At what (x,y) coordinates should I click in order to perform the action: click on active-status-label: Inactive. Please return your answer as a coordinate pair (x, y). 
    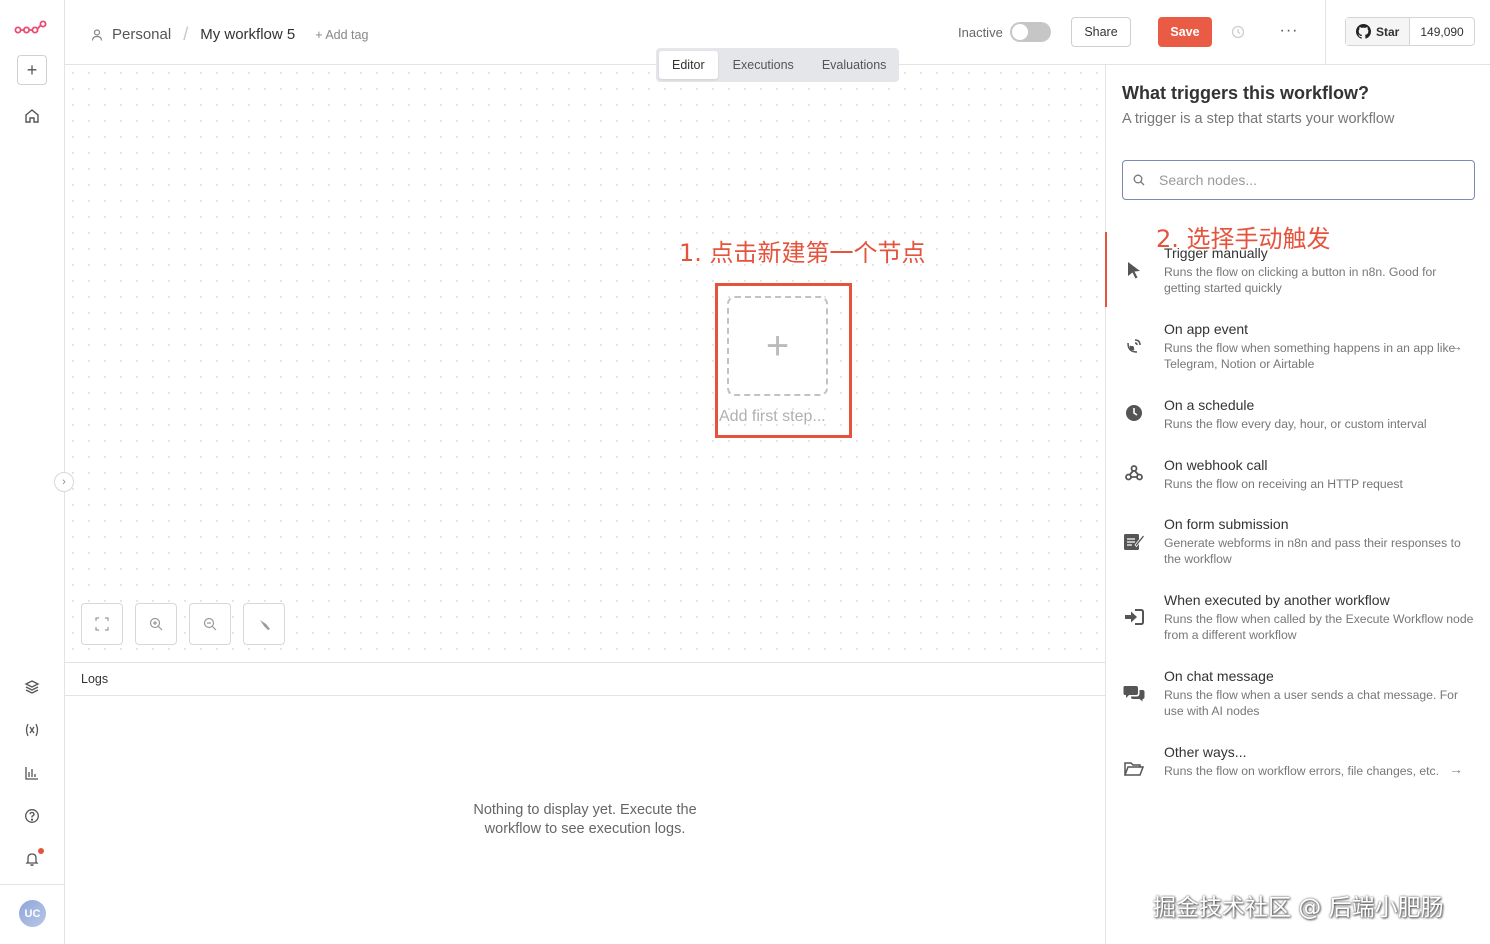
    Looking at the image, I should click on (980, 32).